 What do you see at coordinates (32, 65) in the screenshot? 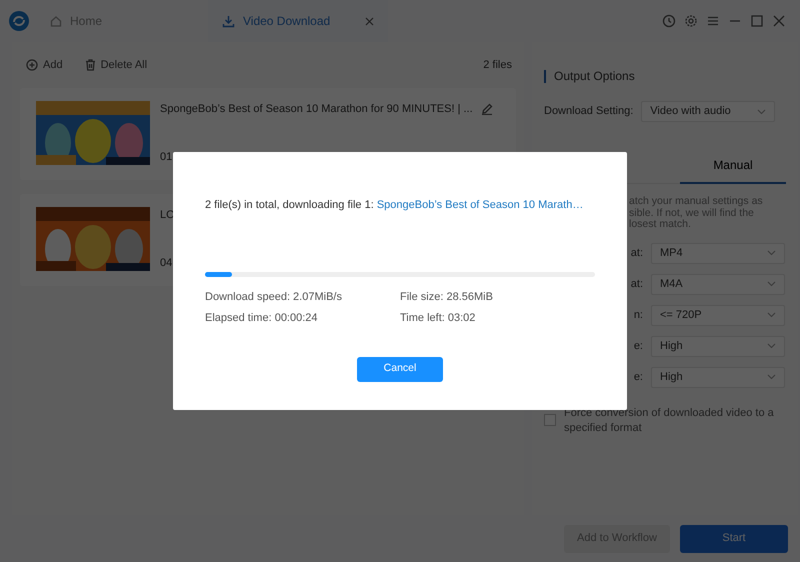
I see `add-icon` at bounding box center [32, 65].